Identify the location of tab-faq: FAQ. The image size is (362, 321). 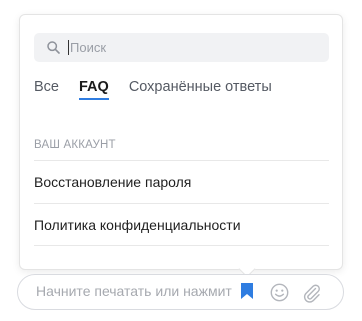
(94, 89).